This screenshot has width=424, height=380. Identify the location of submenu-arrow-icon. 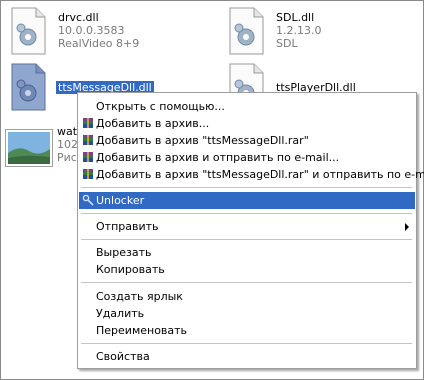
(407, 227).